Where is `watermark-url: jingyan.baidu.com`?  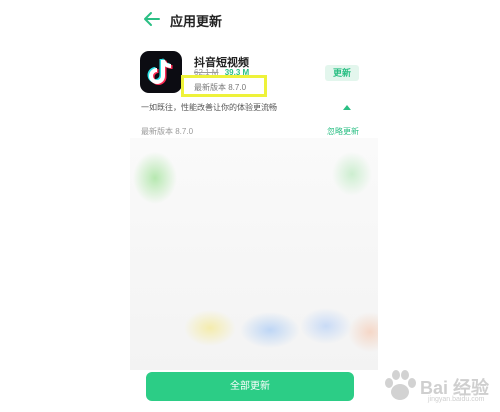
watermark-url: jingyan.baidu.com is located at coordinates (456, 399).